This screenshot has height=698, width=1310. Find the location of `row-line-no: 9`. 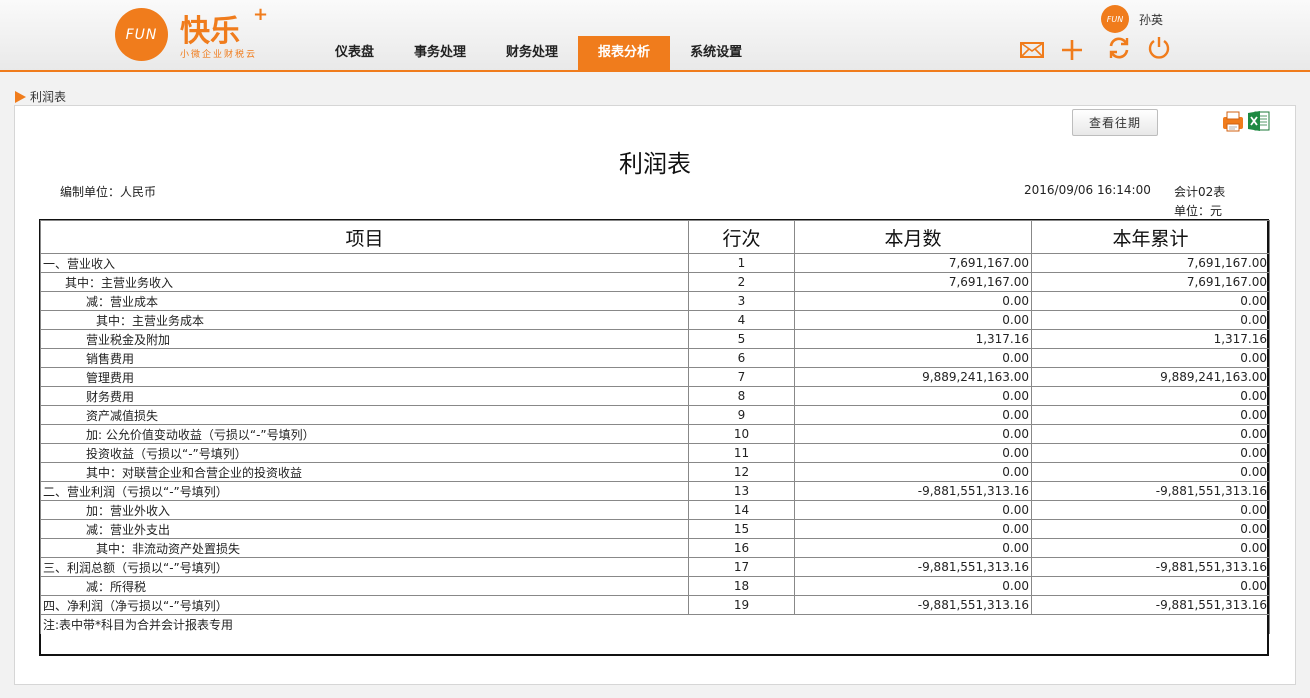

row-line-no: 9 is located at coordinates (741, 415).